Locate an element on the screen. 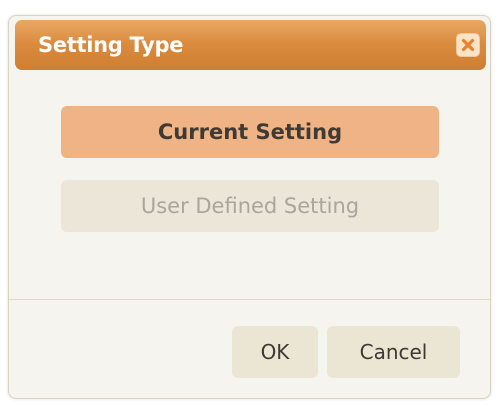  close-button is located at coordinates (468, 45).